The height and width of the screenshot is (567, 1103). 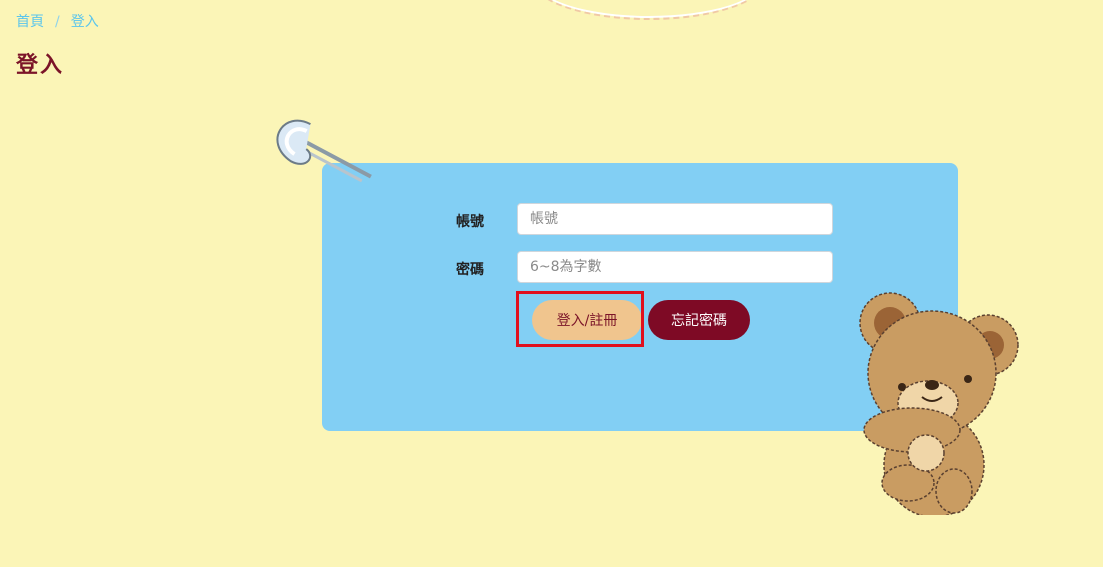 I want to click on safety-pin-icon, so click(x=324, y=151).